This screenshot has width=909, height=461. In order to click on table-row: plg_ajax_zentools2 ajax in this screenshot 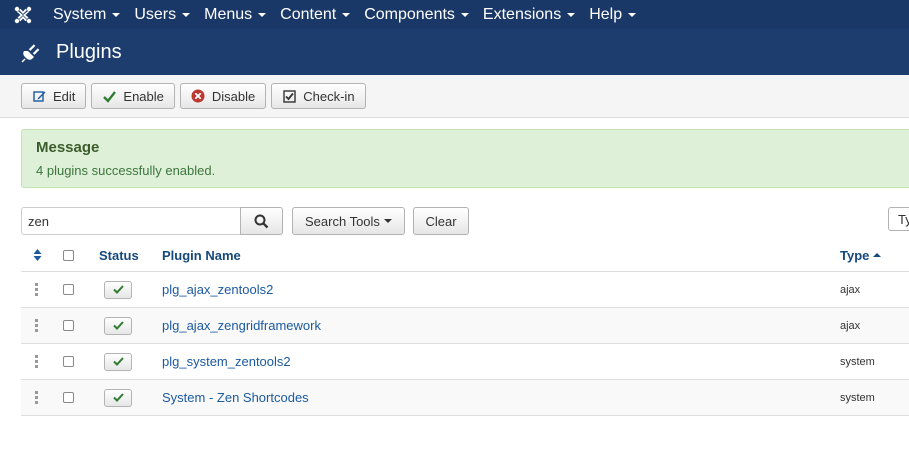, I will do `click(465, 290)`.